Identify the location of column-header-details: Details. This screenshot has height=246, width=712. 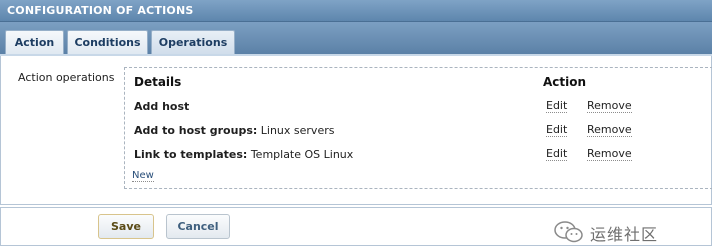
(158, 82).